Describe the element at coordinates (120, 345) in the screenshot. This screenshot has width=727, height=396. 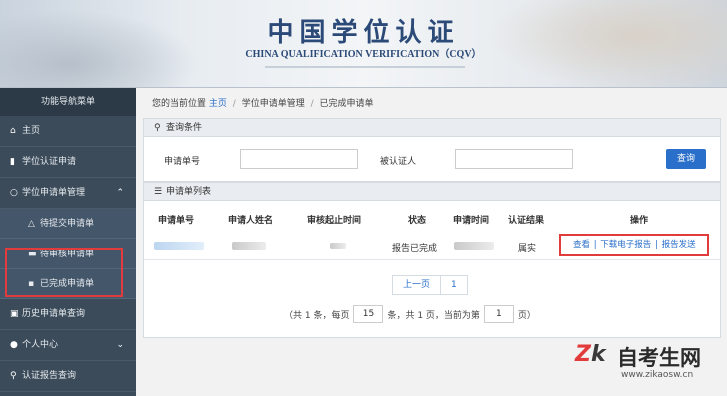
I see `chevron-down-icon: ⌄` at that location.